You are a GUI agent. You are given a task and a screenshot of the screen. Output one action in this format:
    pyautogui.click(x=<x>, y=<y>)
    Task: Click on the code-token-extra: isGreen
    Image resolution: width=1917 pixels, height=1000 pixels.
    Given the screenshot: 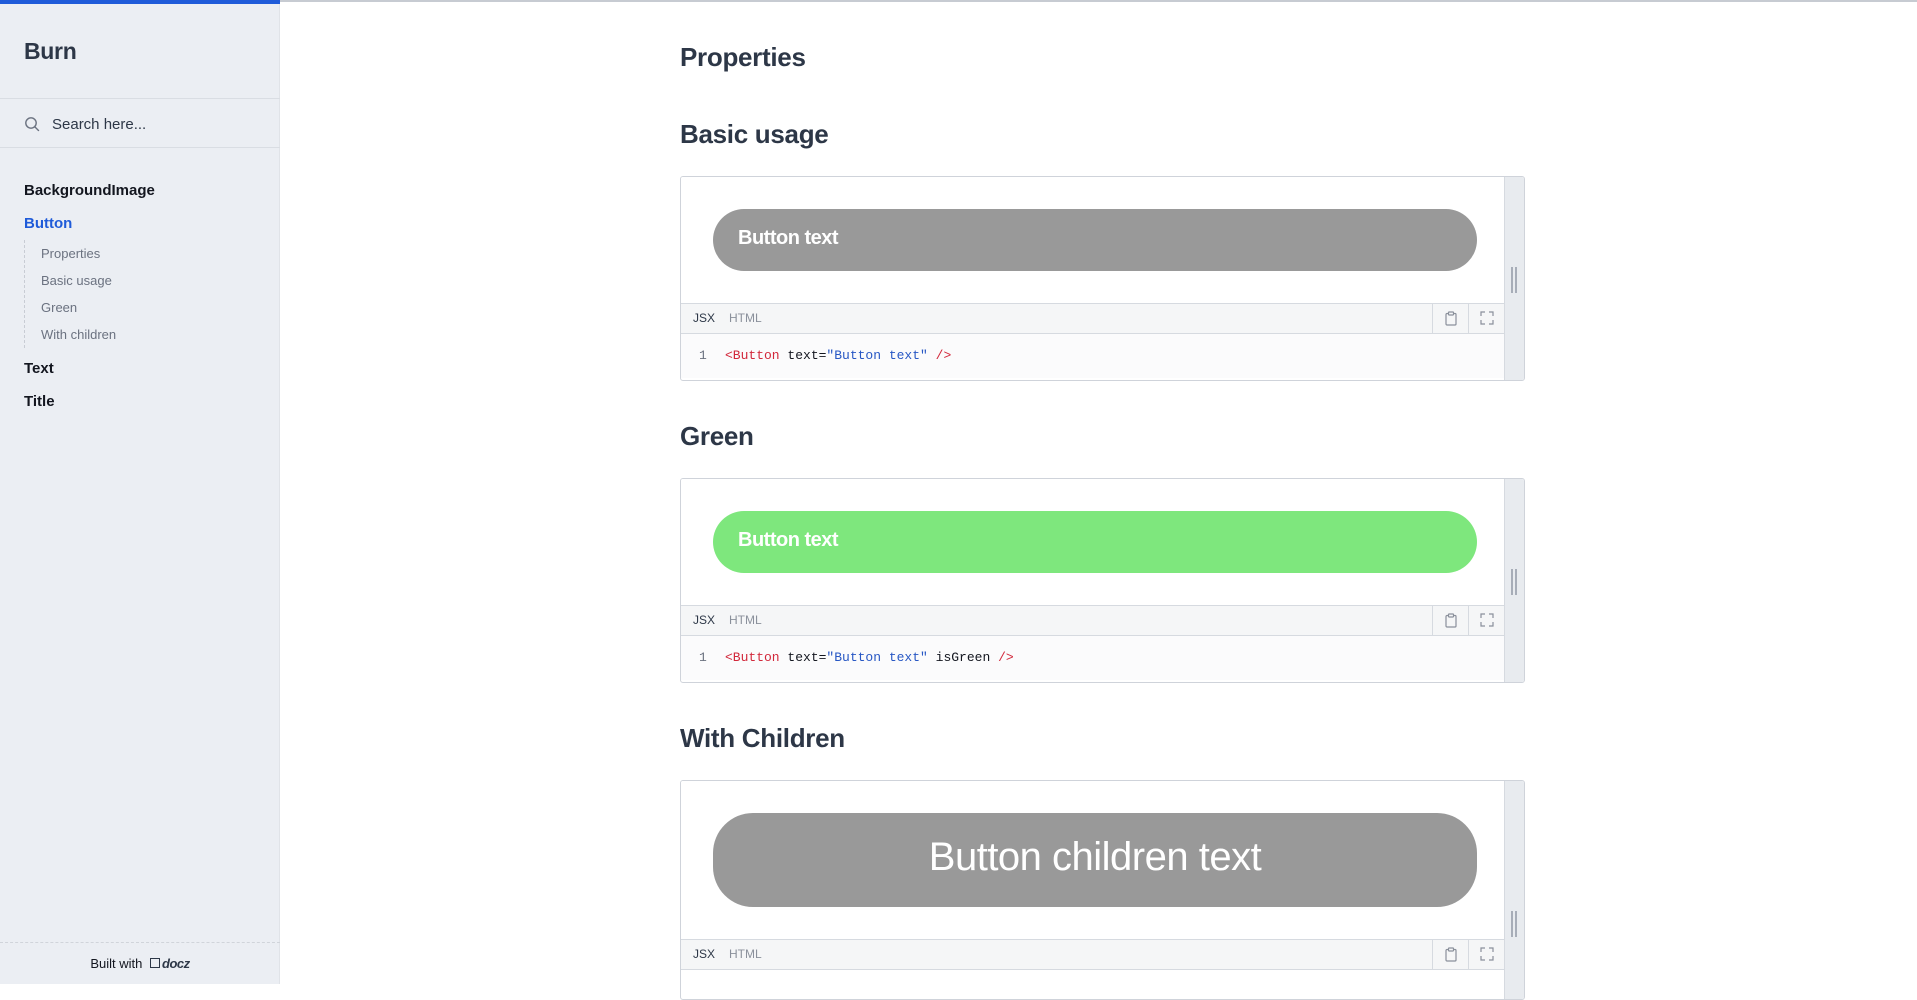 What is the action you would take?
    pyautogui.click(x=963, y=657)
    